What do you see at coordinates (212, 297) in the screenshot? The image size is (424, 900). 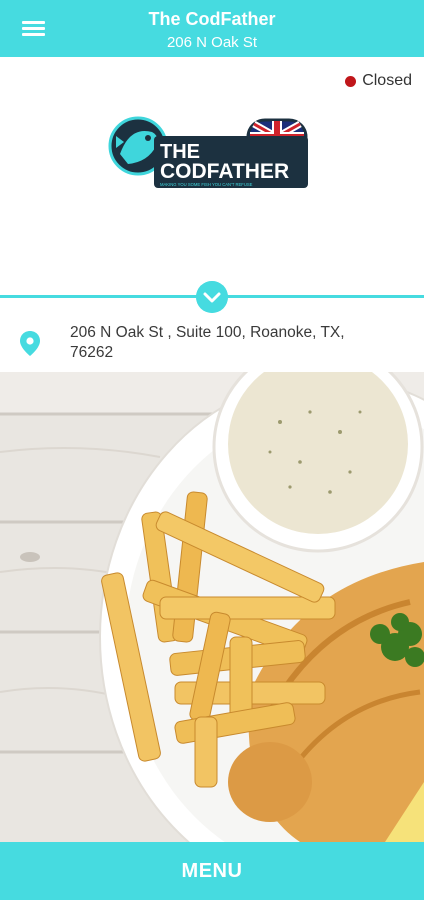 I see `chevron-down-icon` at bounding box center [212, 297].